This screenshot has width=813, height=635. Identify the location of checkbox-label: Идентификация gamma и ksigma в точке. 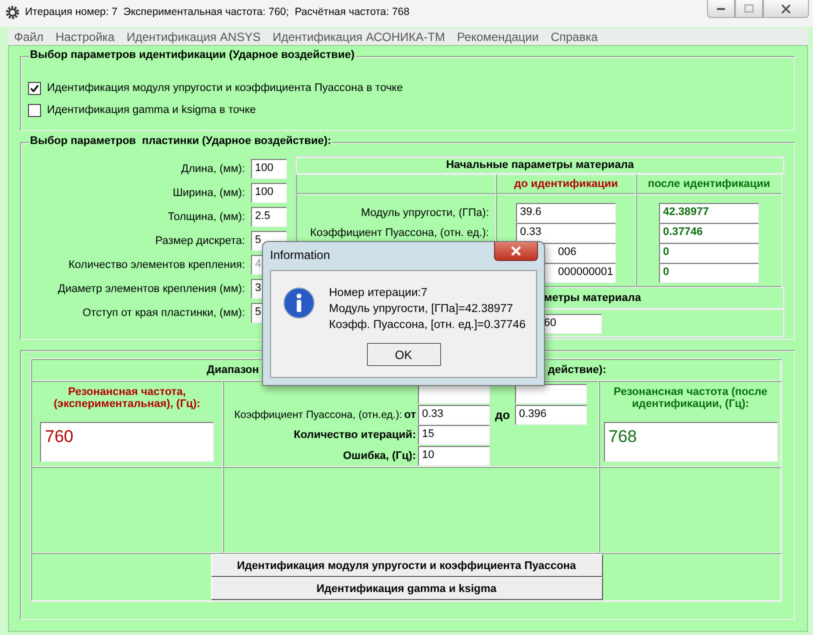
(151, 110).